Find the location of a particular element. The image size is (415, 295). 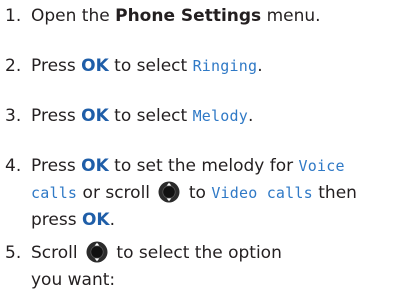

screen-text-ringing: Ringing is located at coordinates (225, 66).